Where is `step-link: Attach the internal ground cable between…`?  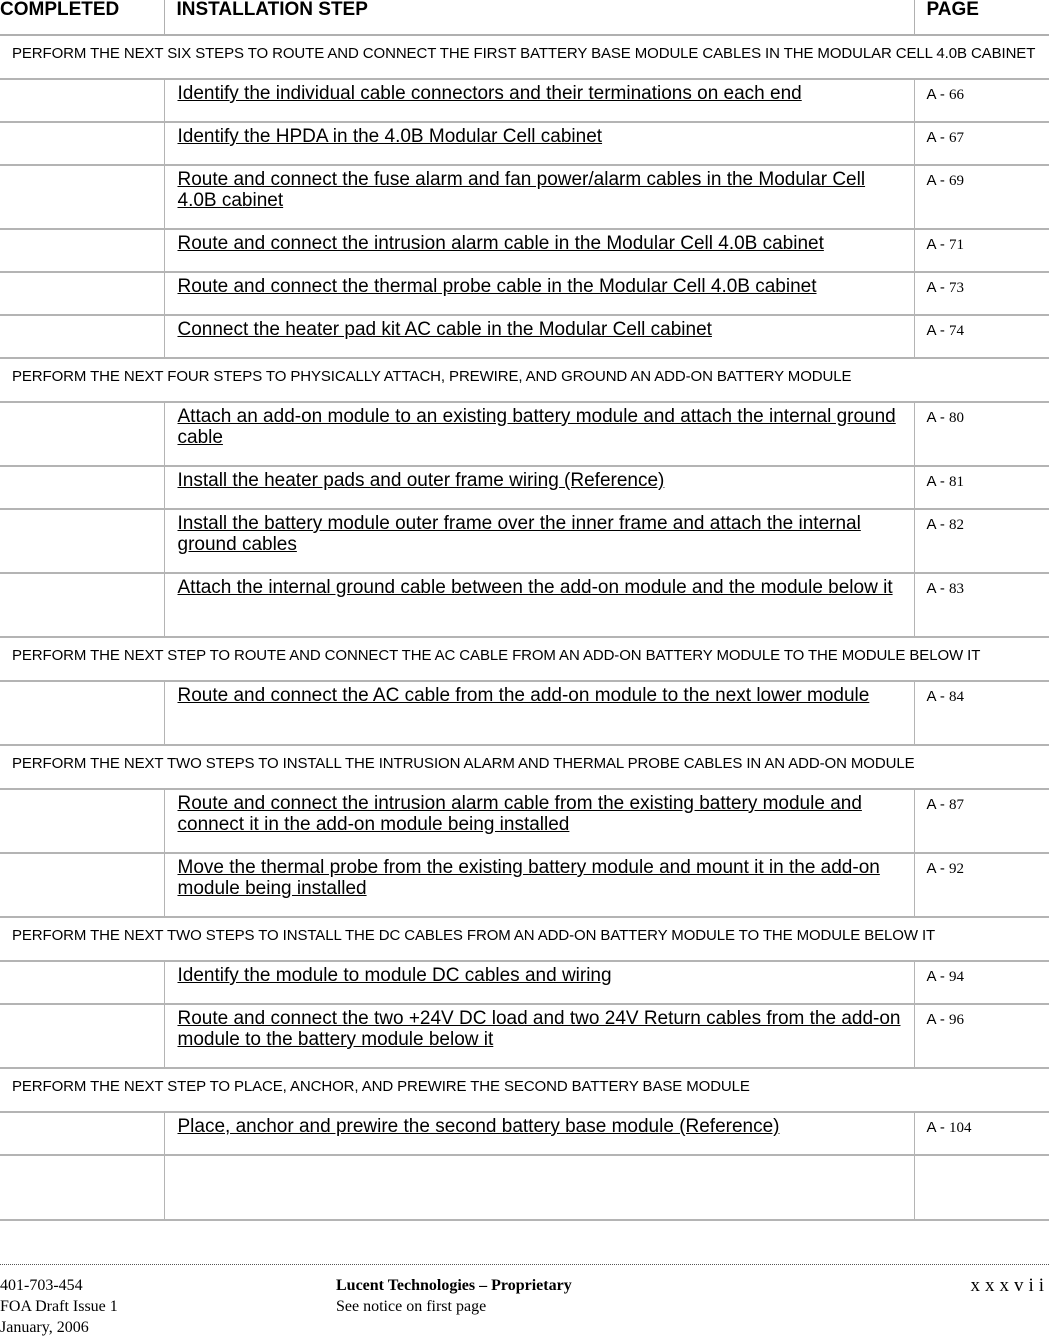
step-link: Attach the internal ground cable between… is located at coordinates (535, 587).